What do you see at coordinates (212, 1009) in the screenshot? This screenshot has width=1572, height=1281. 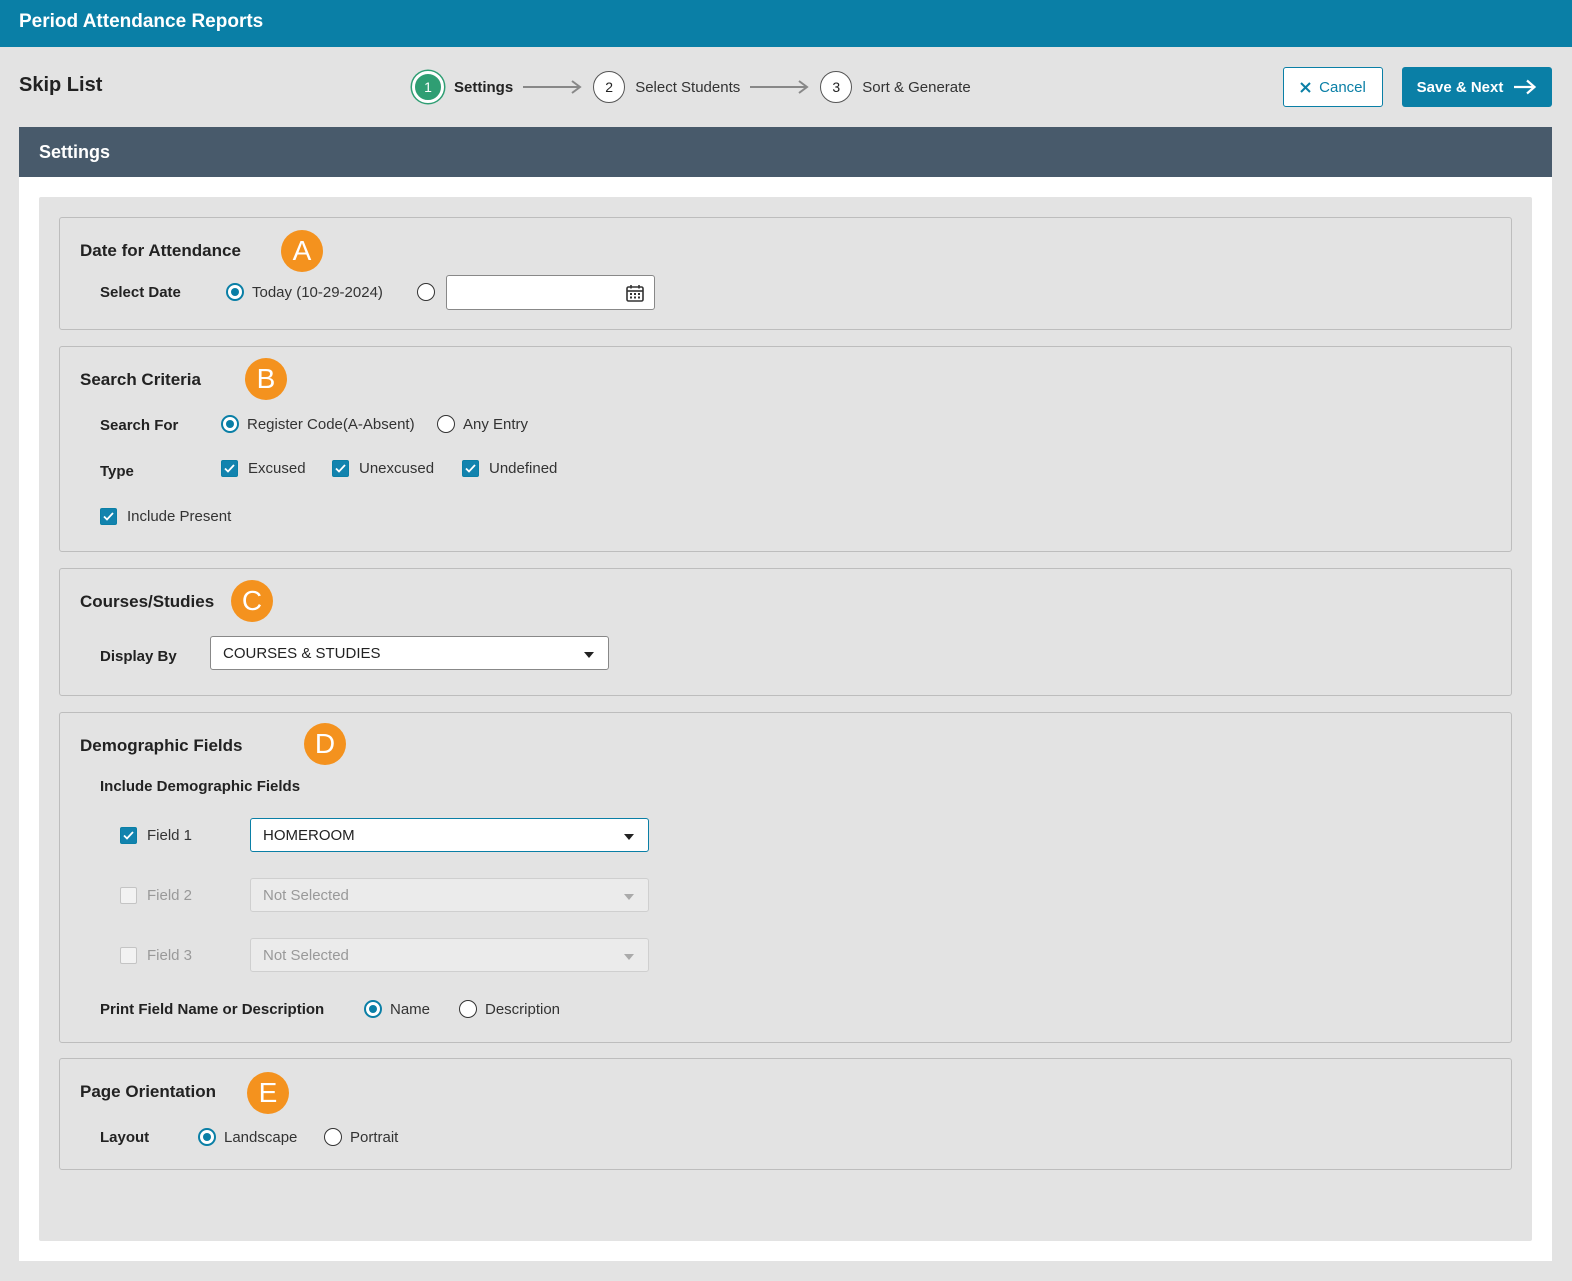 I see `print-field-label: Print Field Name or Description` at bounding box center [212, 1009].